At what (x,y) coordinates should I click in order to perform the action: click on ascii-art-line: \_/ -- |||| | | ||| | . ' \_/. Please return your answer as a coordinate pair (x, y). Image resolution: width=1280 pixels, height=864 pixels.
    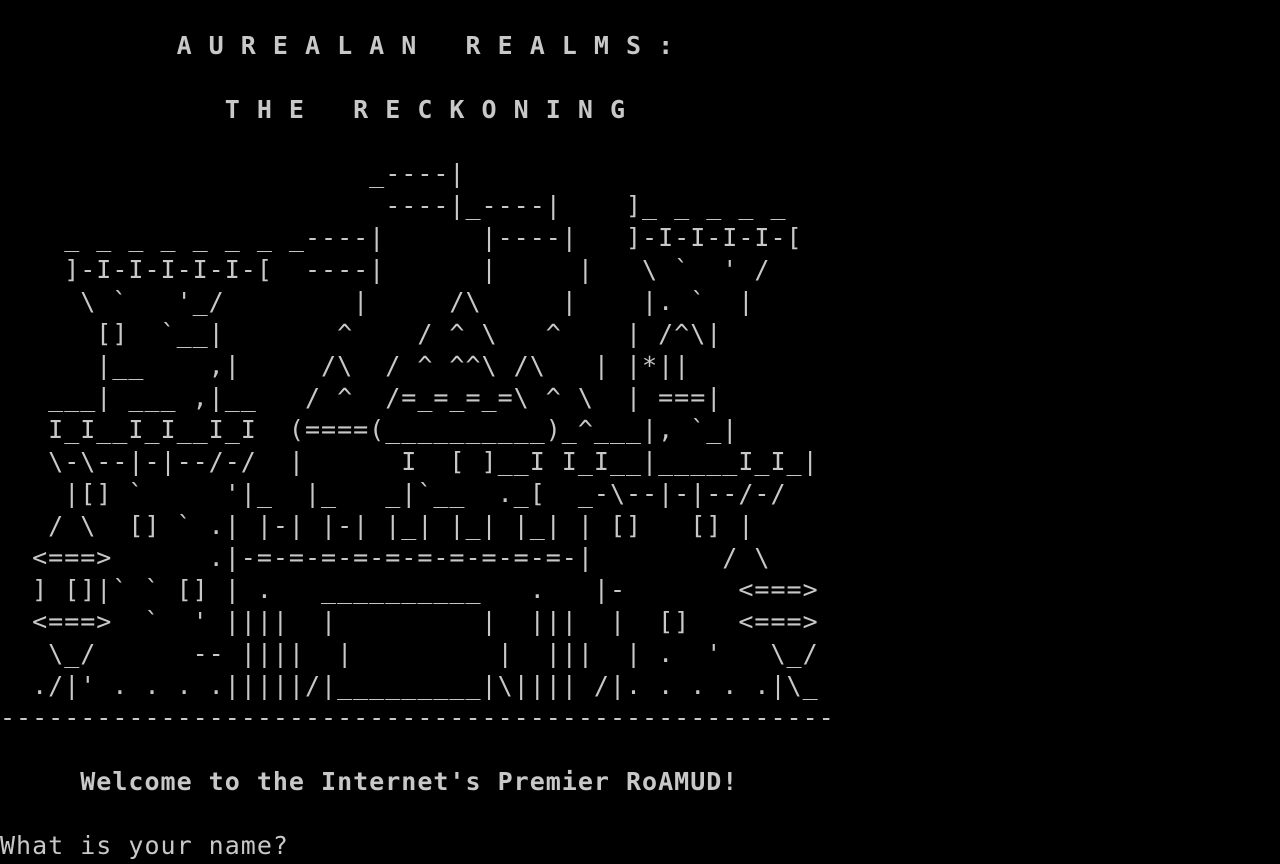
    Looking at the image, I should click on (409, 653).